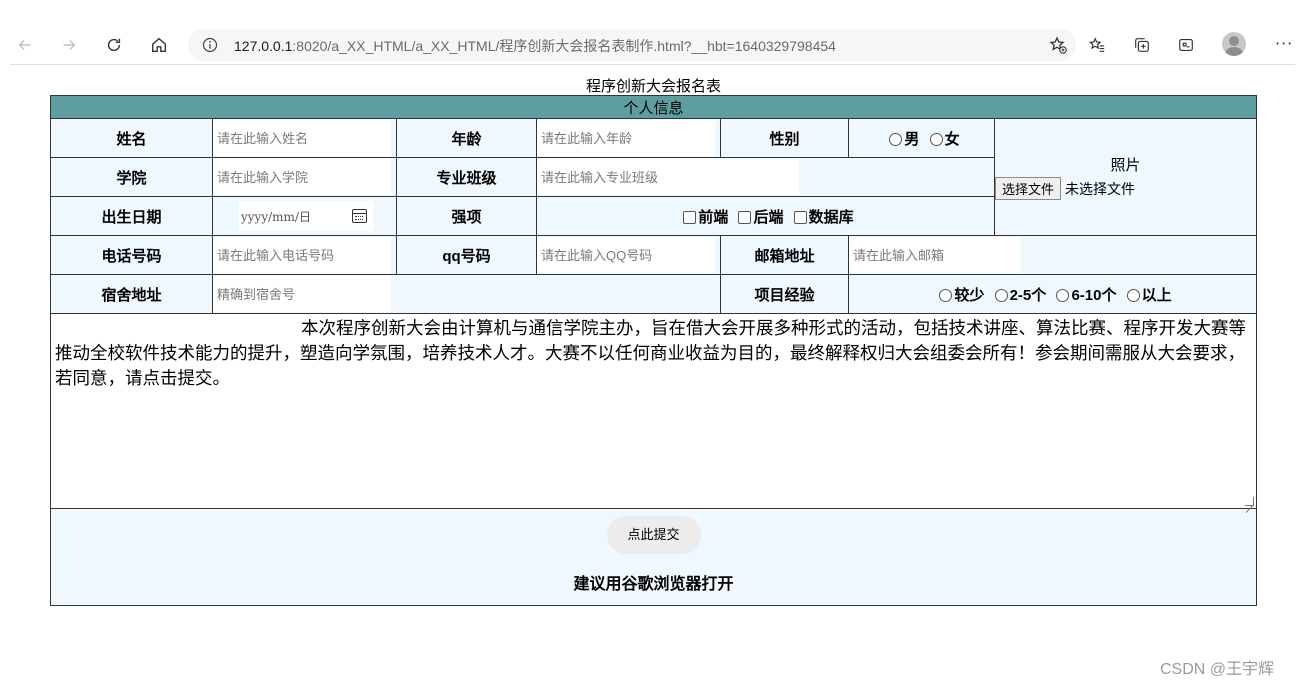 The height and width of the screenshot is (684, 1307). Describe the element at coordinates (626, 255) in the screenshot. I see `qq-input` at that location.